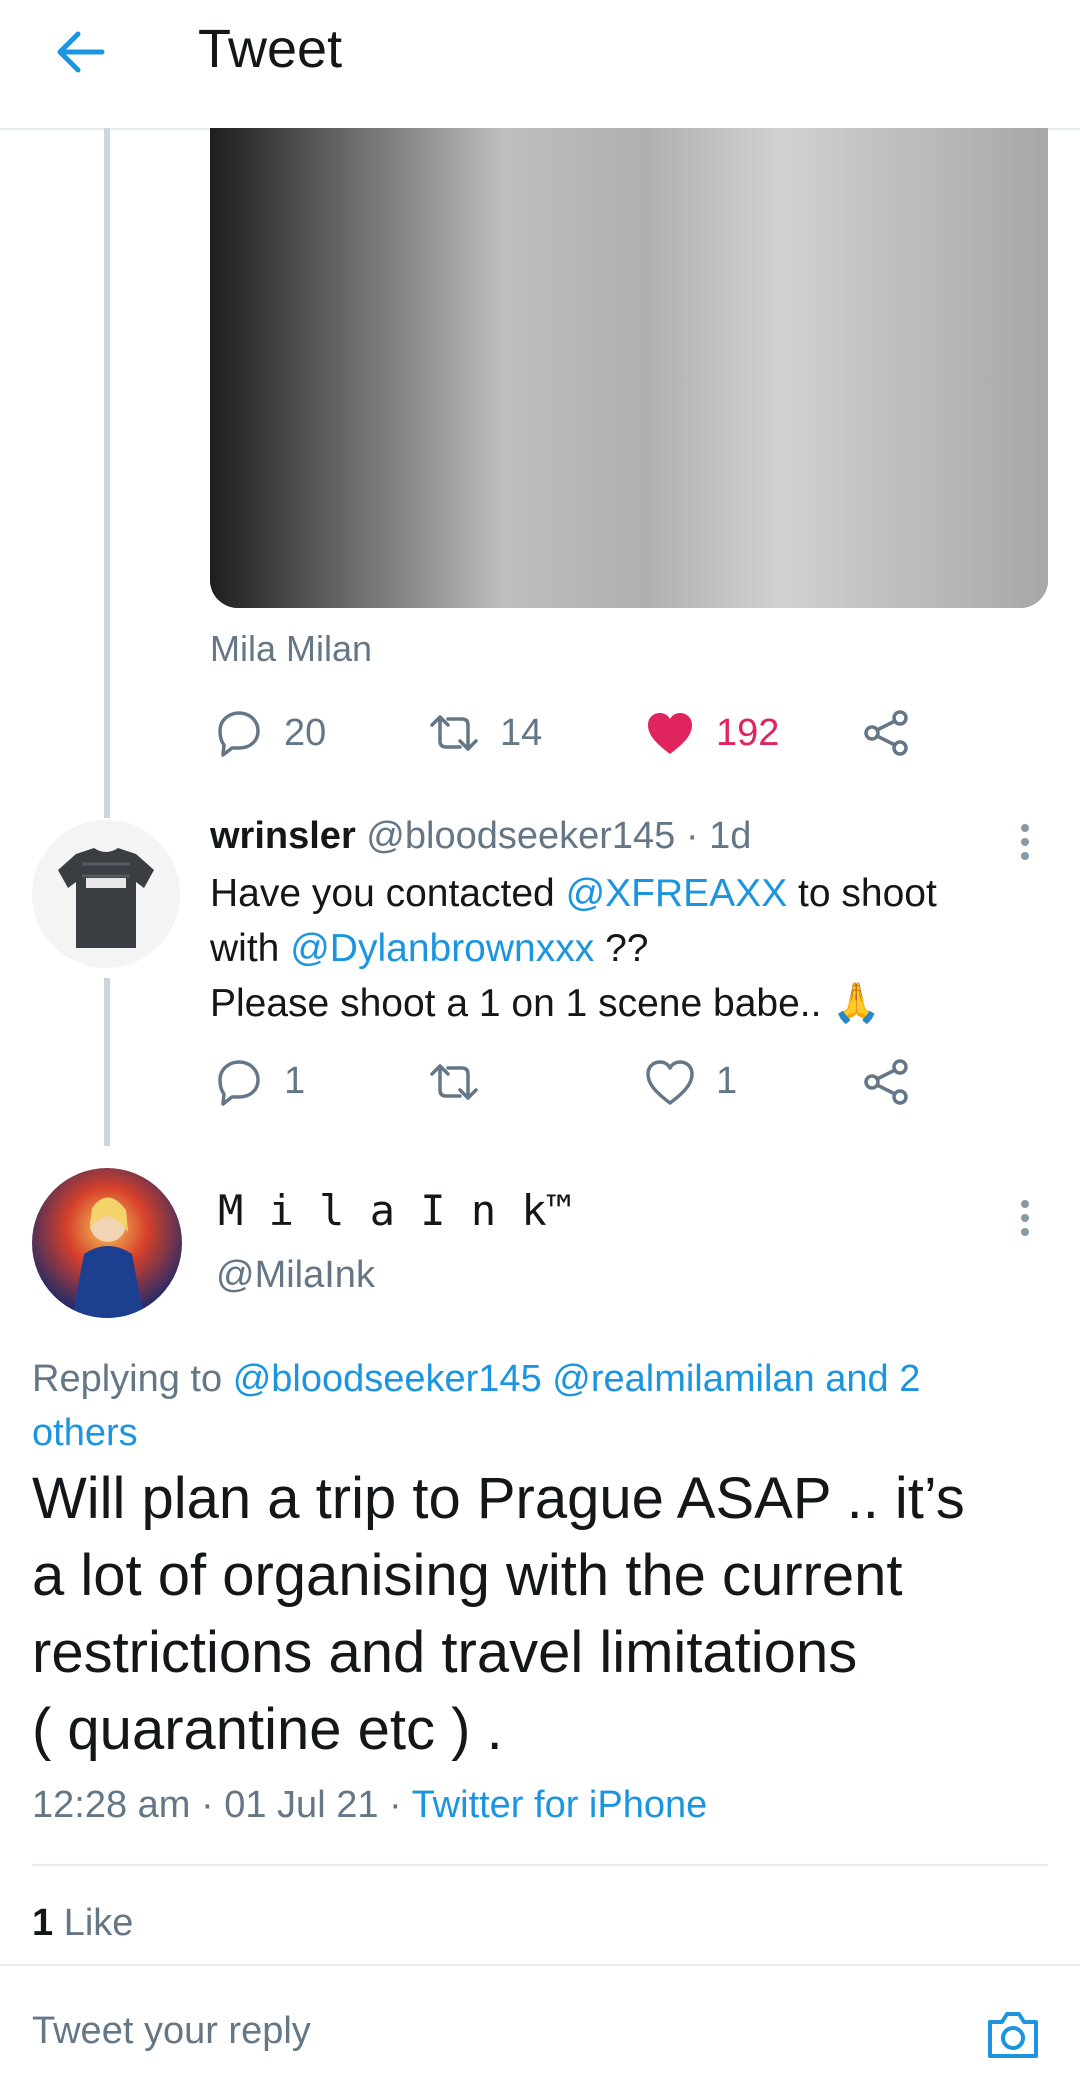  What do you see at coordinates (267, 1729) in the screenshot?
I see `text-line: ( quarantine etc ) .` at bounding box center [267, 1729].